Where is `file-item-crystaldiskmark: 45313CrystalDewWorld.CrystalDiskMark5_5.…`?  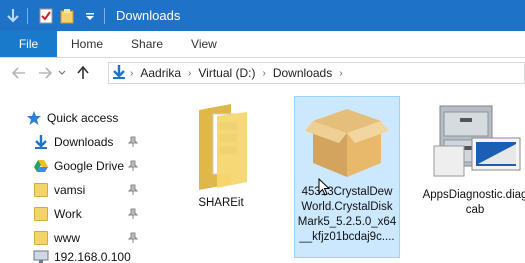 file-item-crystaldiskmark: 45313CrystalDewWorld.CrystalDiskMark5_5.… is located at coordinates (347, 177).